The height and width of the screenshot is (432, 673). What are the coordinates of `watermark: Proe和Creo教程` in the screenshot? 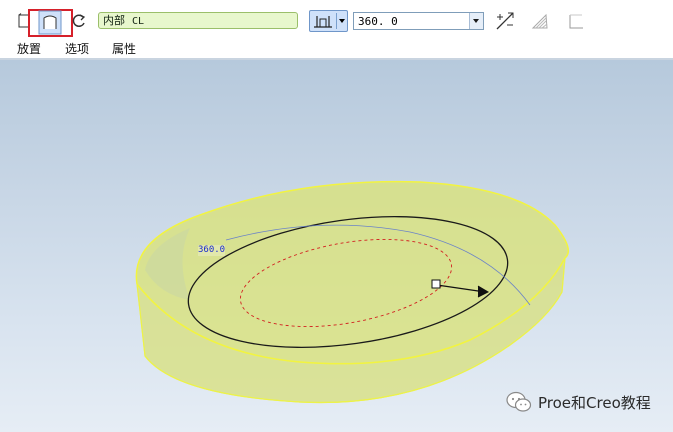 It's located at (578, 402).